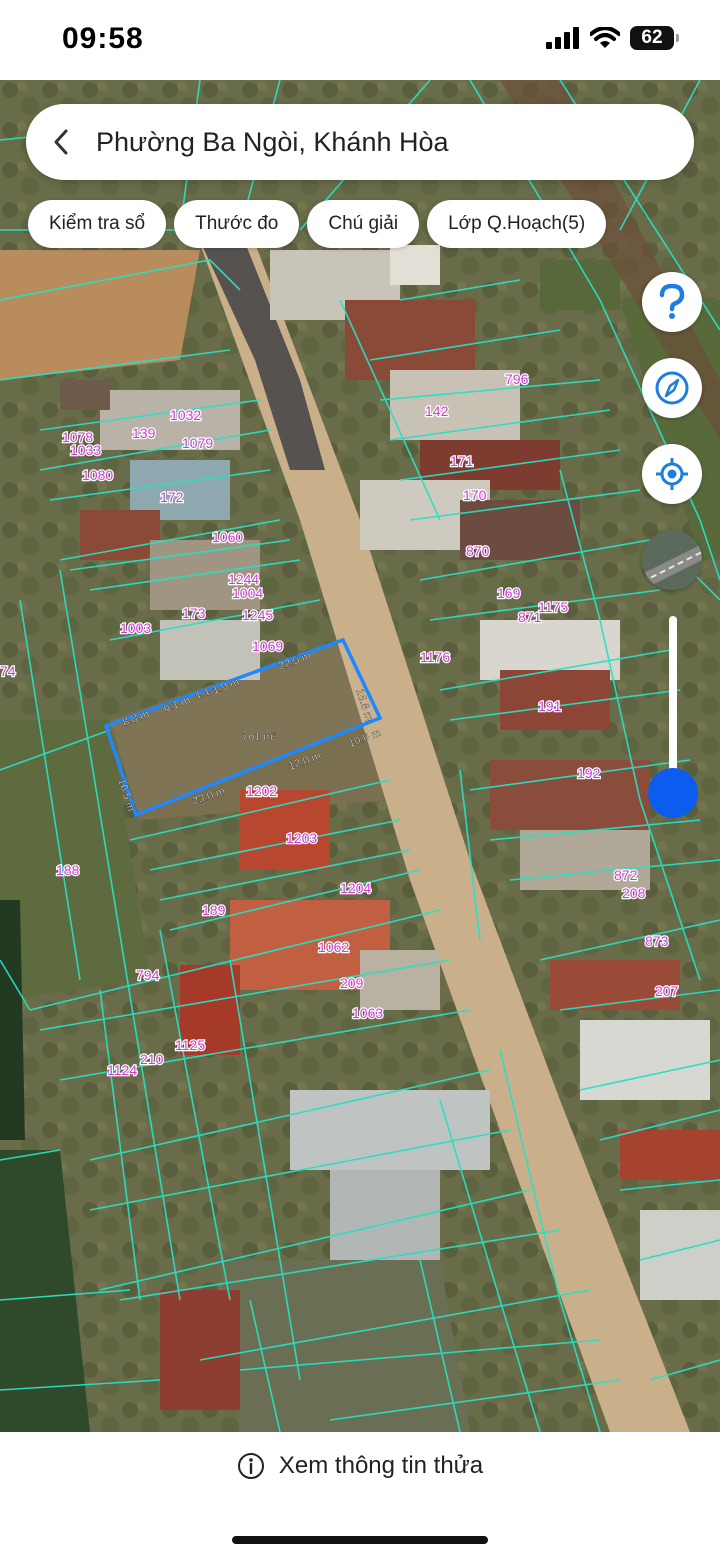 Image resolution: width=720 pixels, height=1557 pixels. I want to click on chevron-left-icon, so click(61, 142).